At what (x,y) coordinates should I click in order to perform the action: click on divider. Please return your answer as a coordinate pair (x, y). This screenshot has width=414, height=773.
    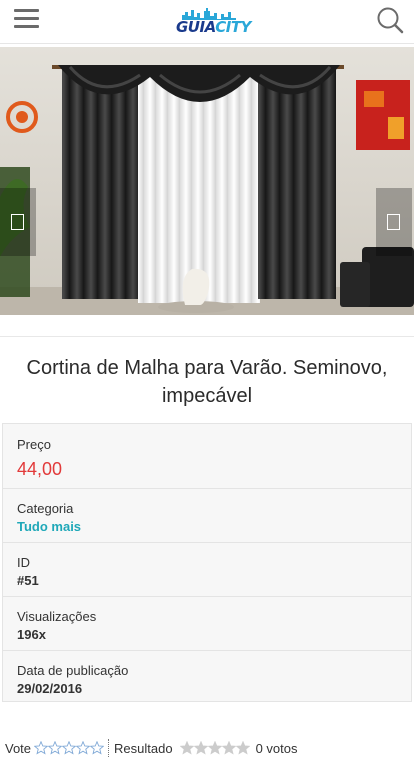
    Looking at the image, I should click on (207, 336).